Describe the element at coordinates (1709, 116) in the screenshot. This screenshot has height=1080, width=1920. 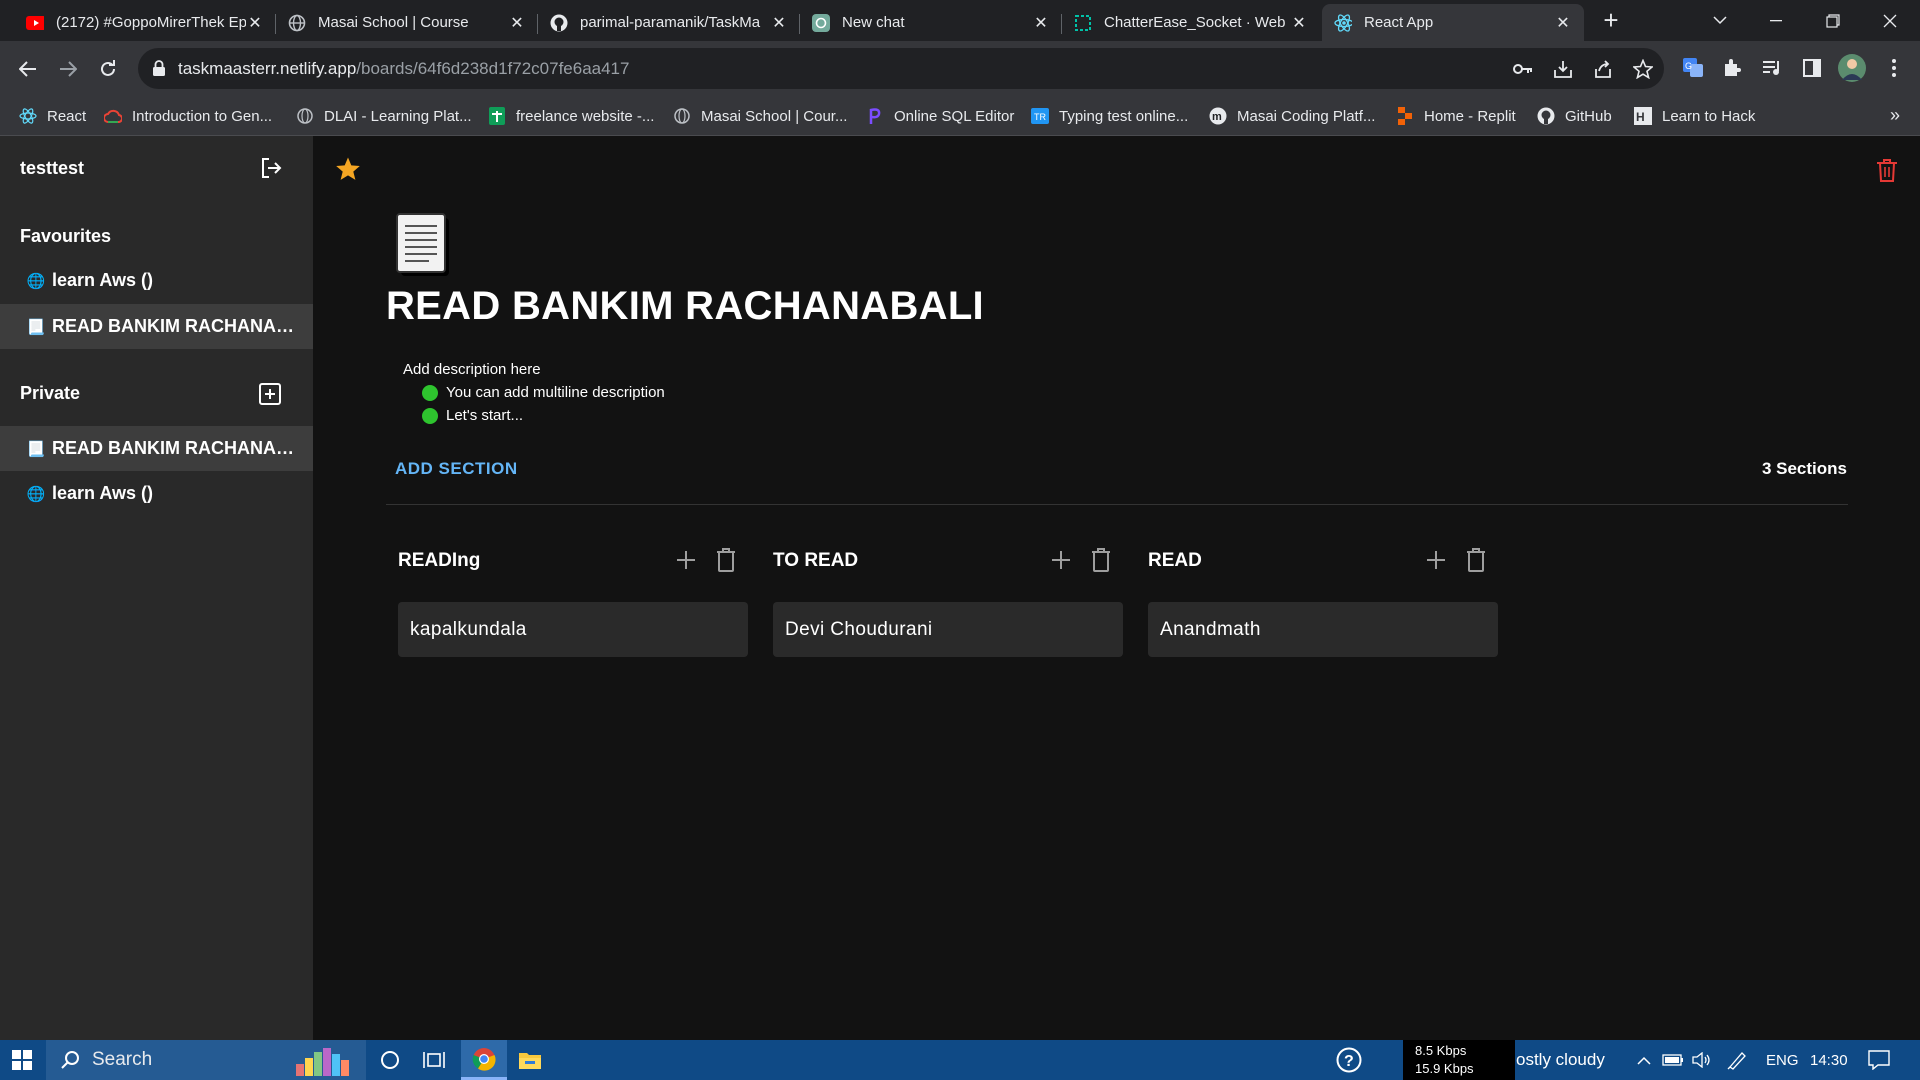
I see `bookmark-label: Learn to Hack` at that location.